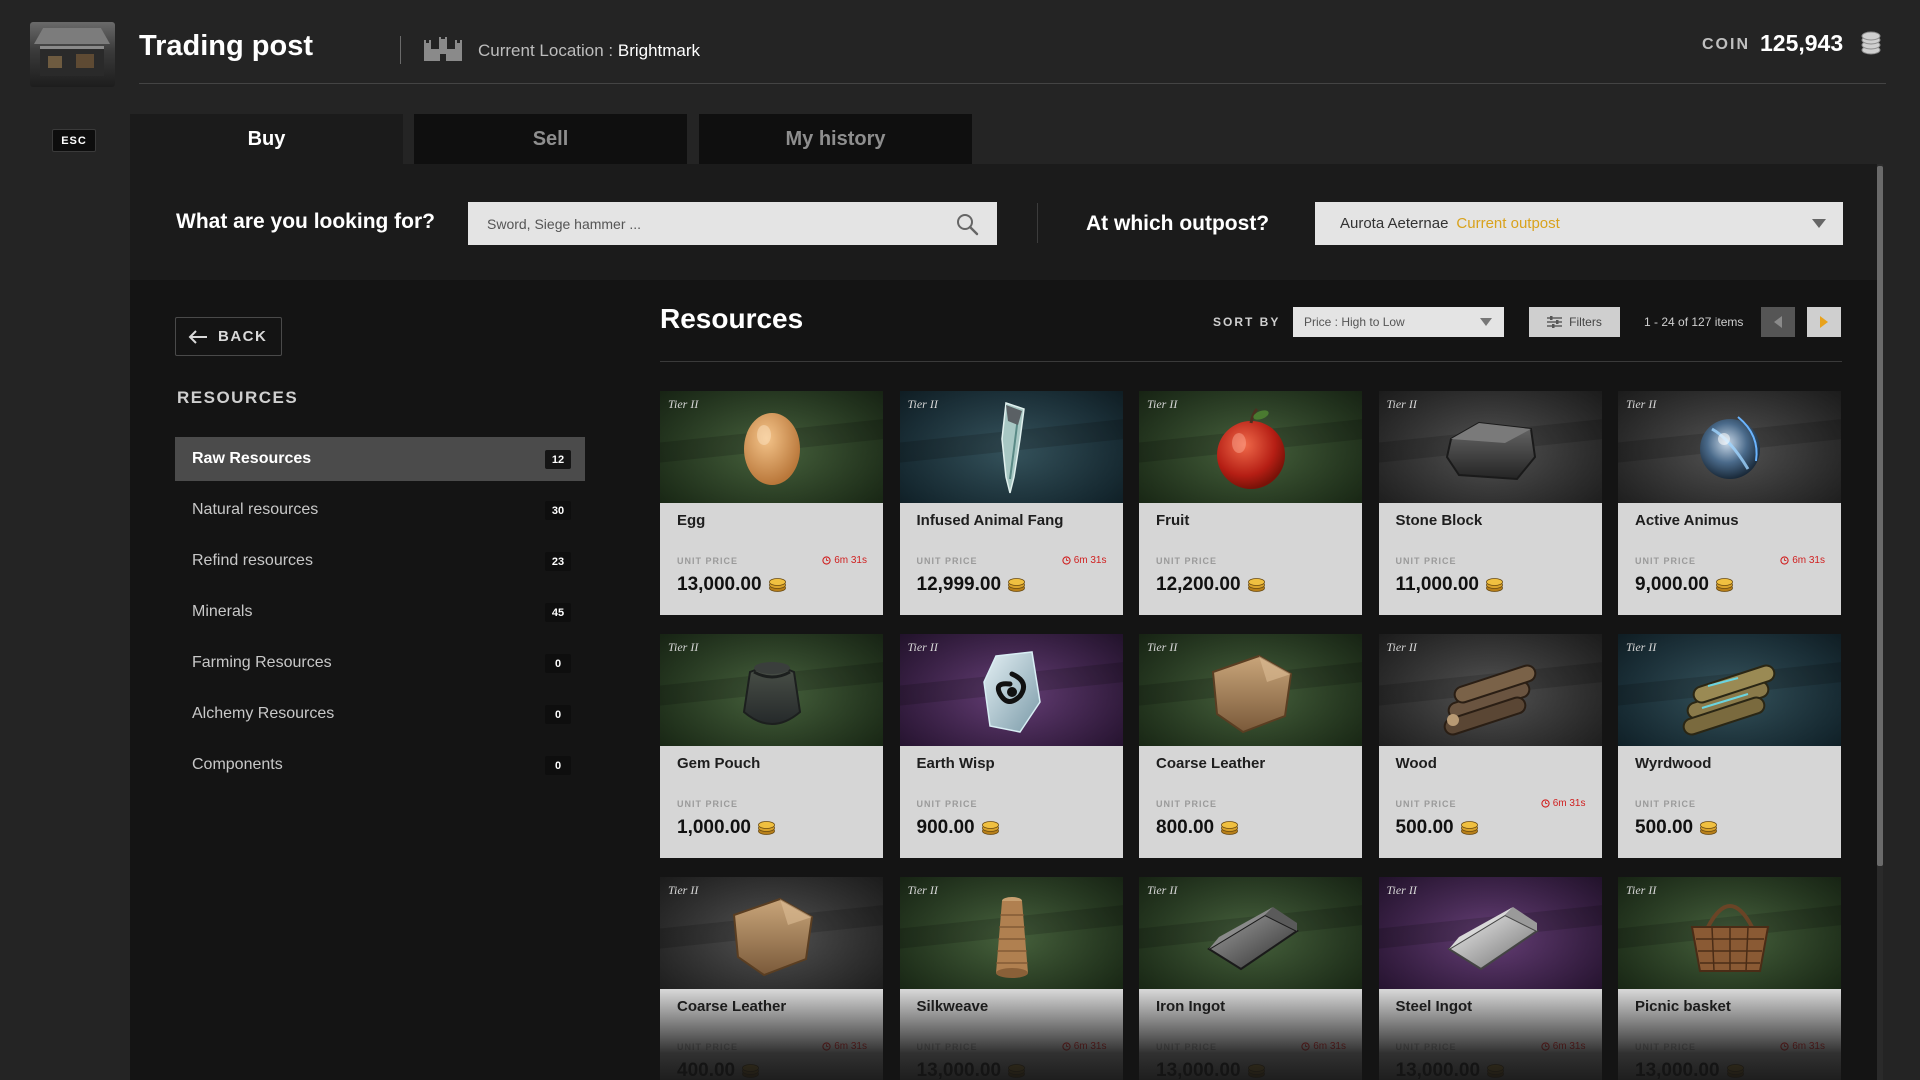 The width and height of the screenshot is (1920, 1080). I want to click on search-question-label: What are you looking for?, so click(306, 221).